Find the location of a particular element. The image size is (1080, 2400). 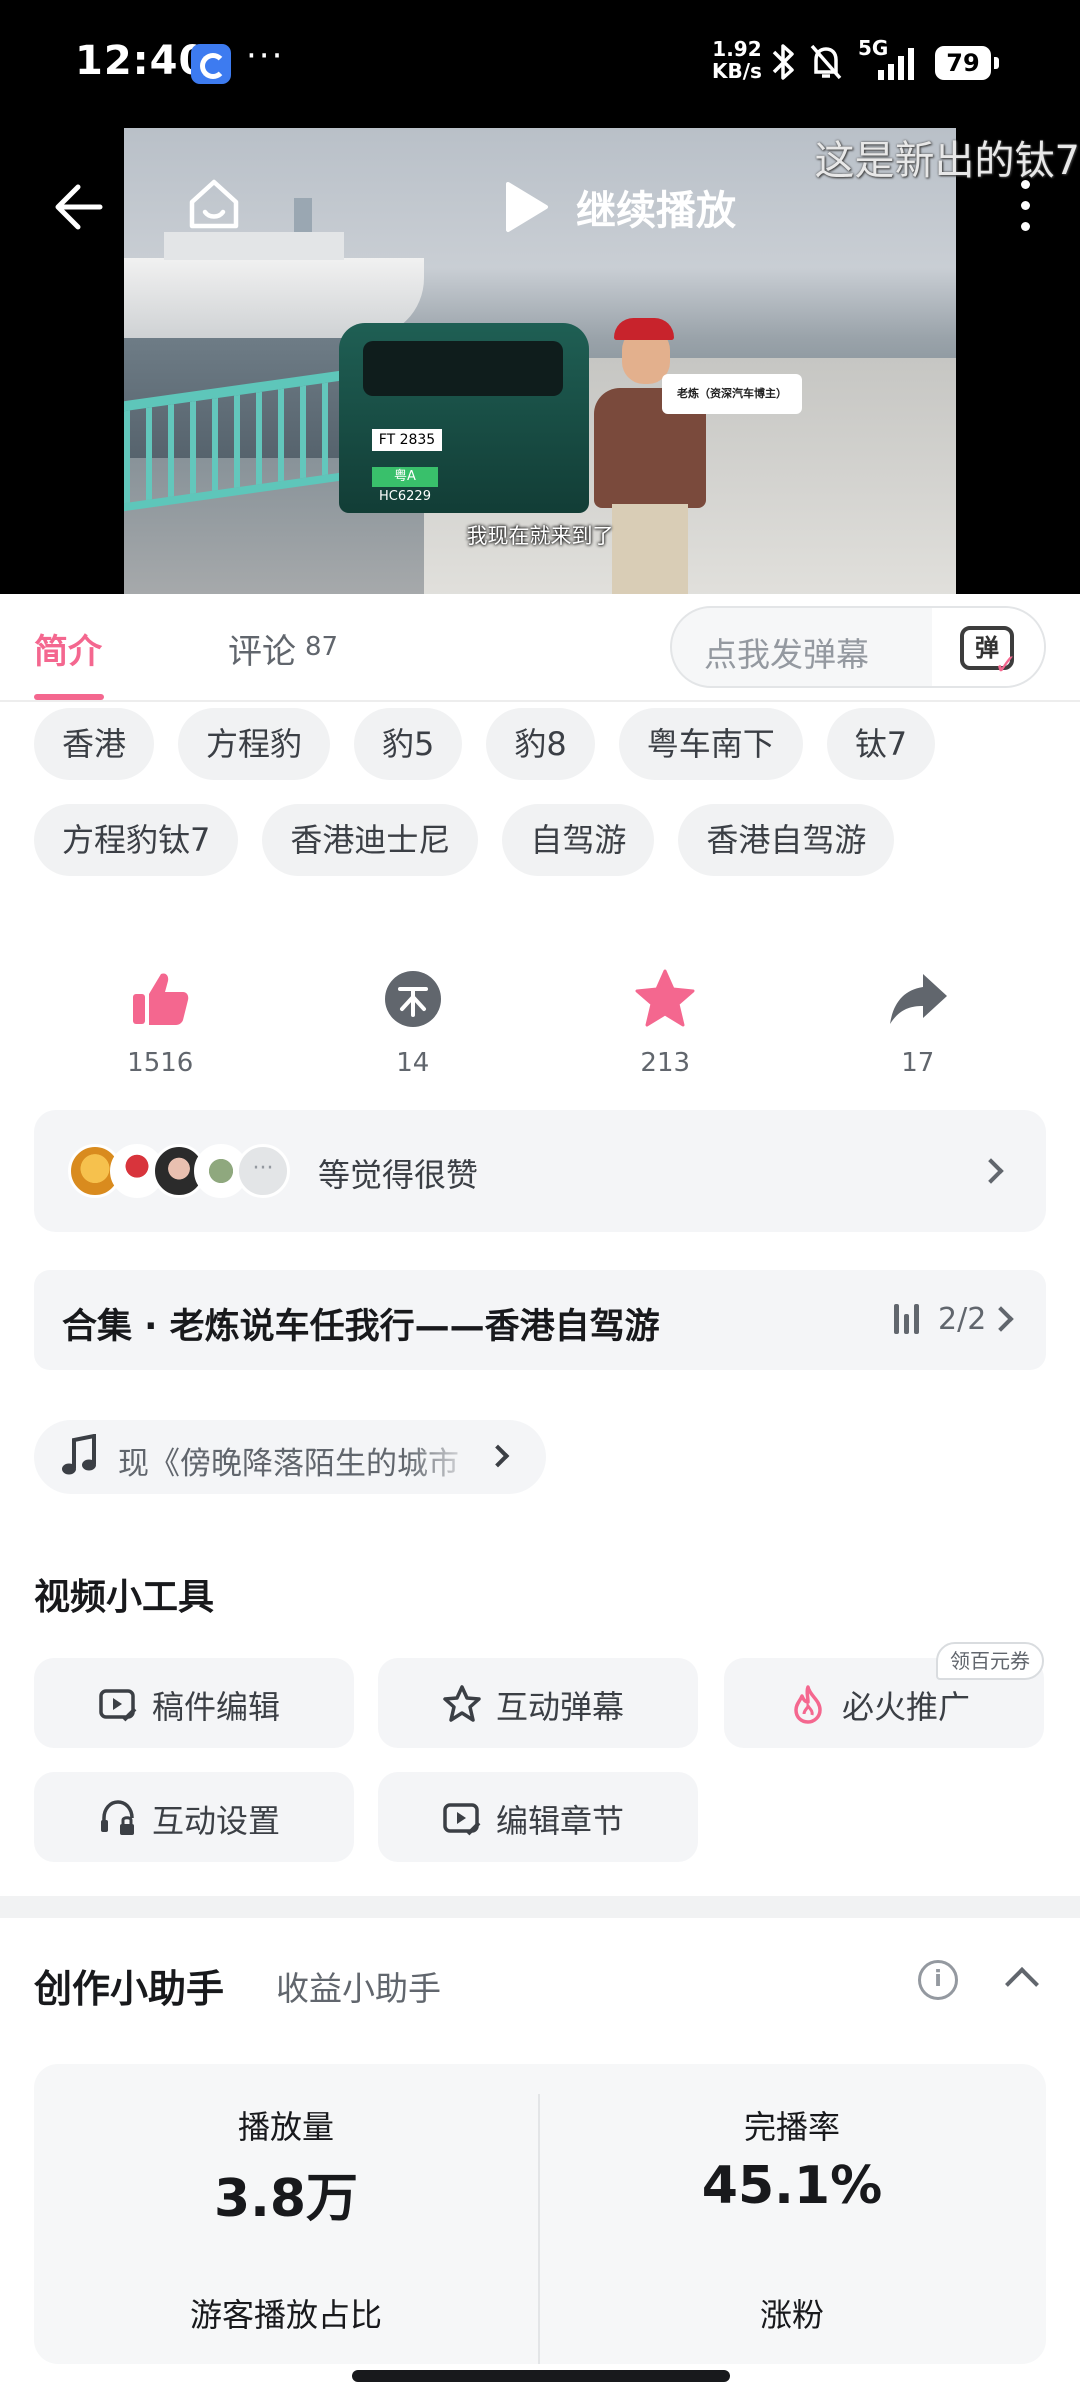

tab-comments: 评论 is located at coordinates (262, 648).